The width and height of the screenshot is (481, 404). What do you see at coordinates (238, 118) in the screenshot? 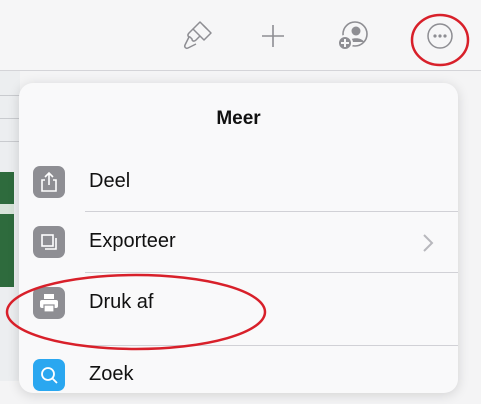
I see `popover-title: Meer` at bounding box center [238, 118].